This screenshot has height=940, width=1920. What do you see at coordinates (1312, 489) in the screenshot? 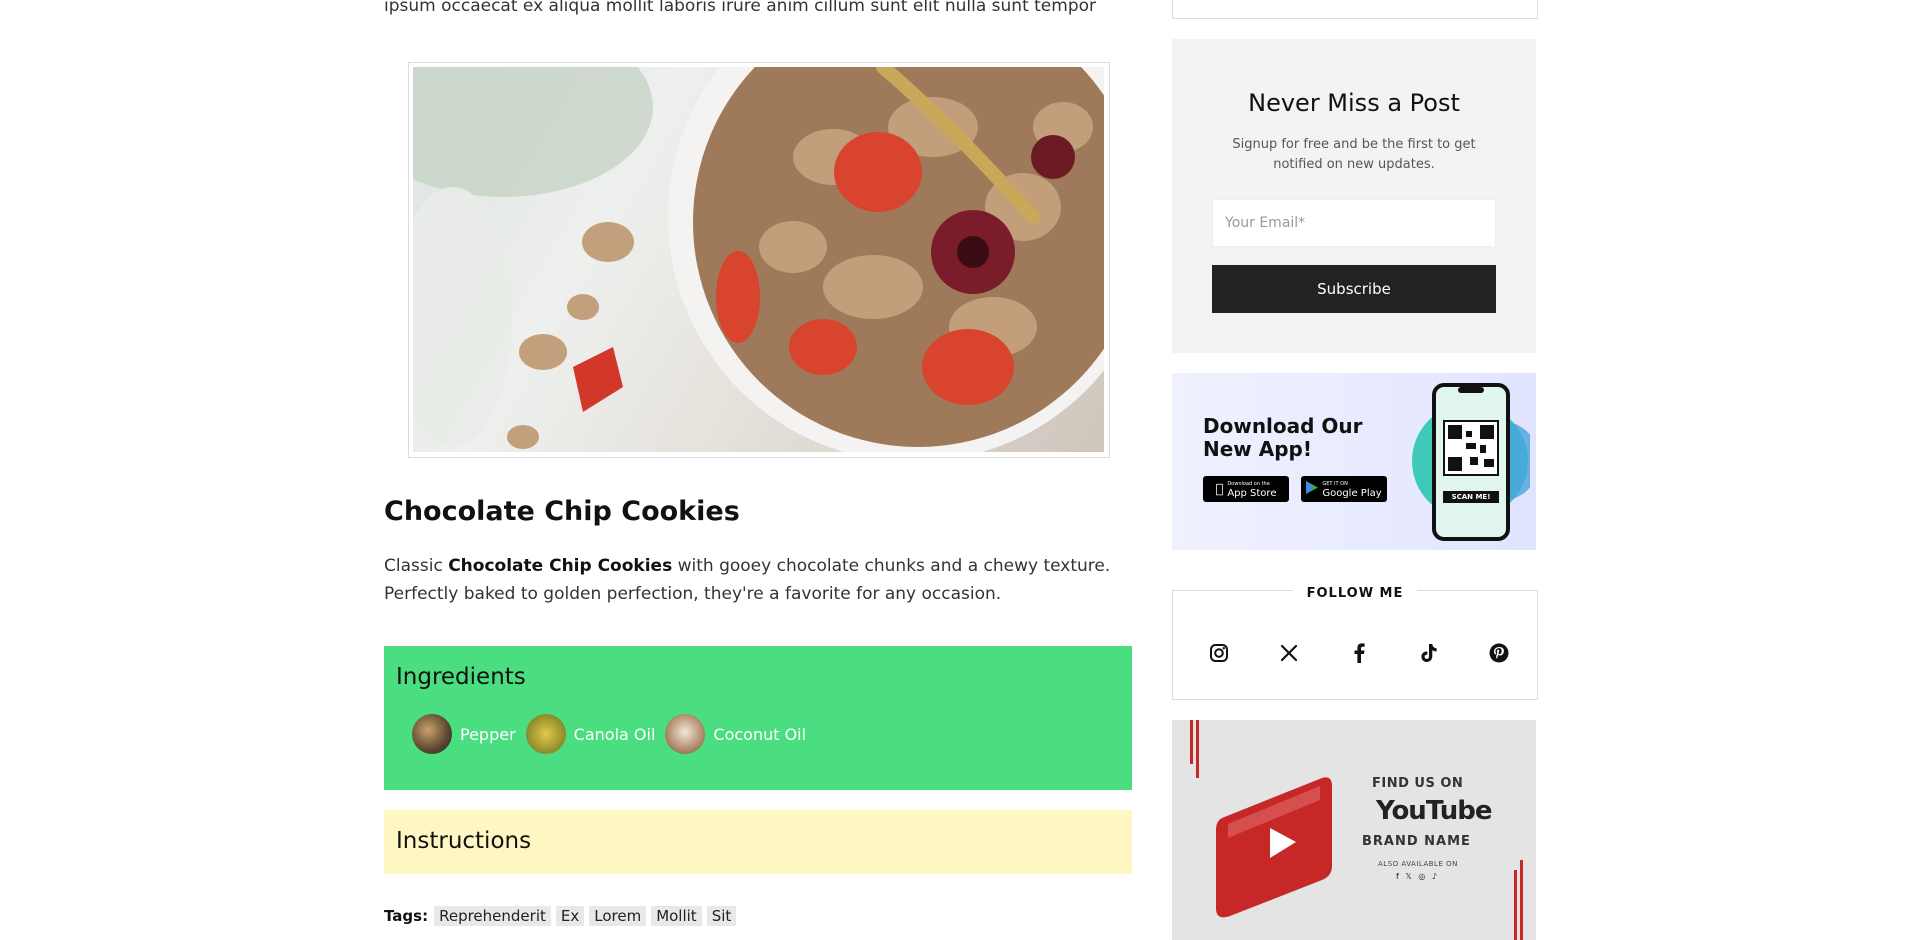
I see `google-play-icon` at bounding box center [1312, 489].